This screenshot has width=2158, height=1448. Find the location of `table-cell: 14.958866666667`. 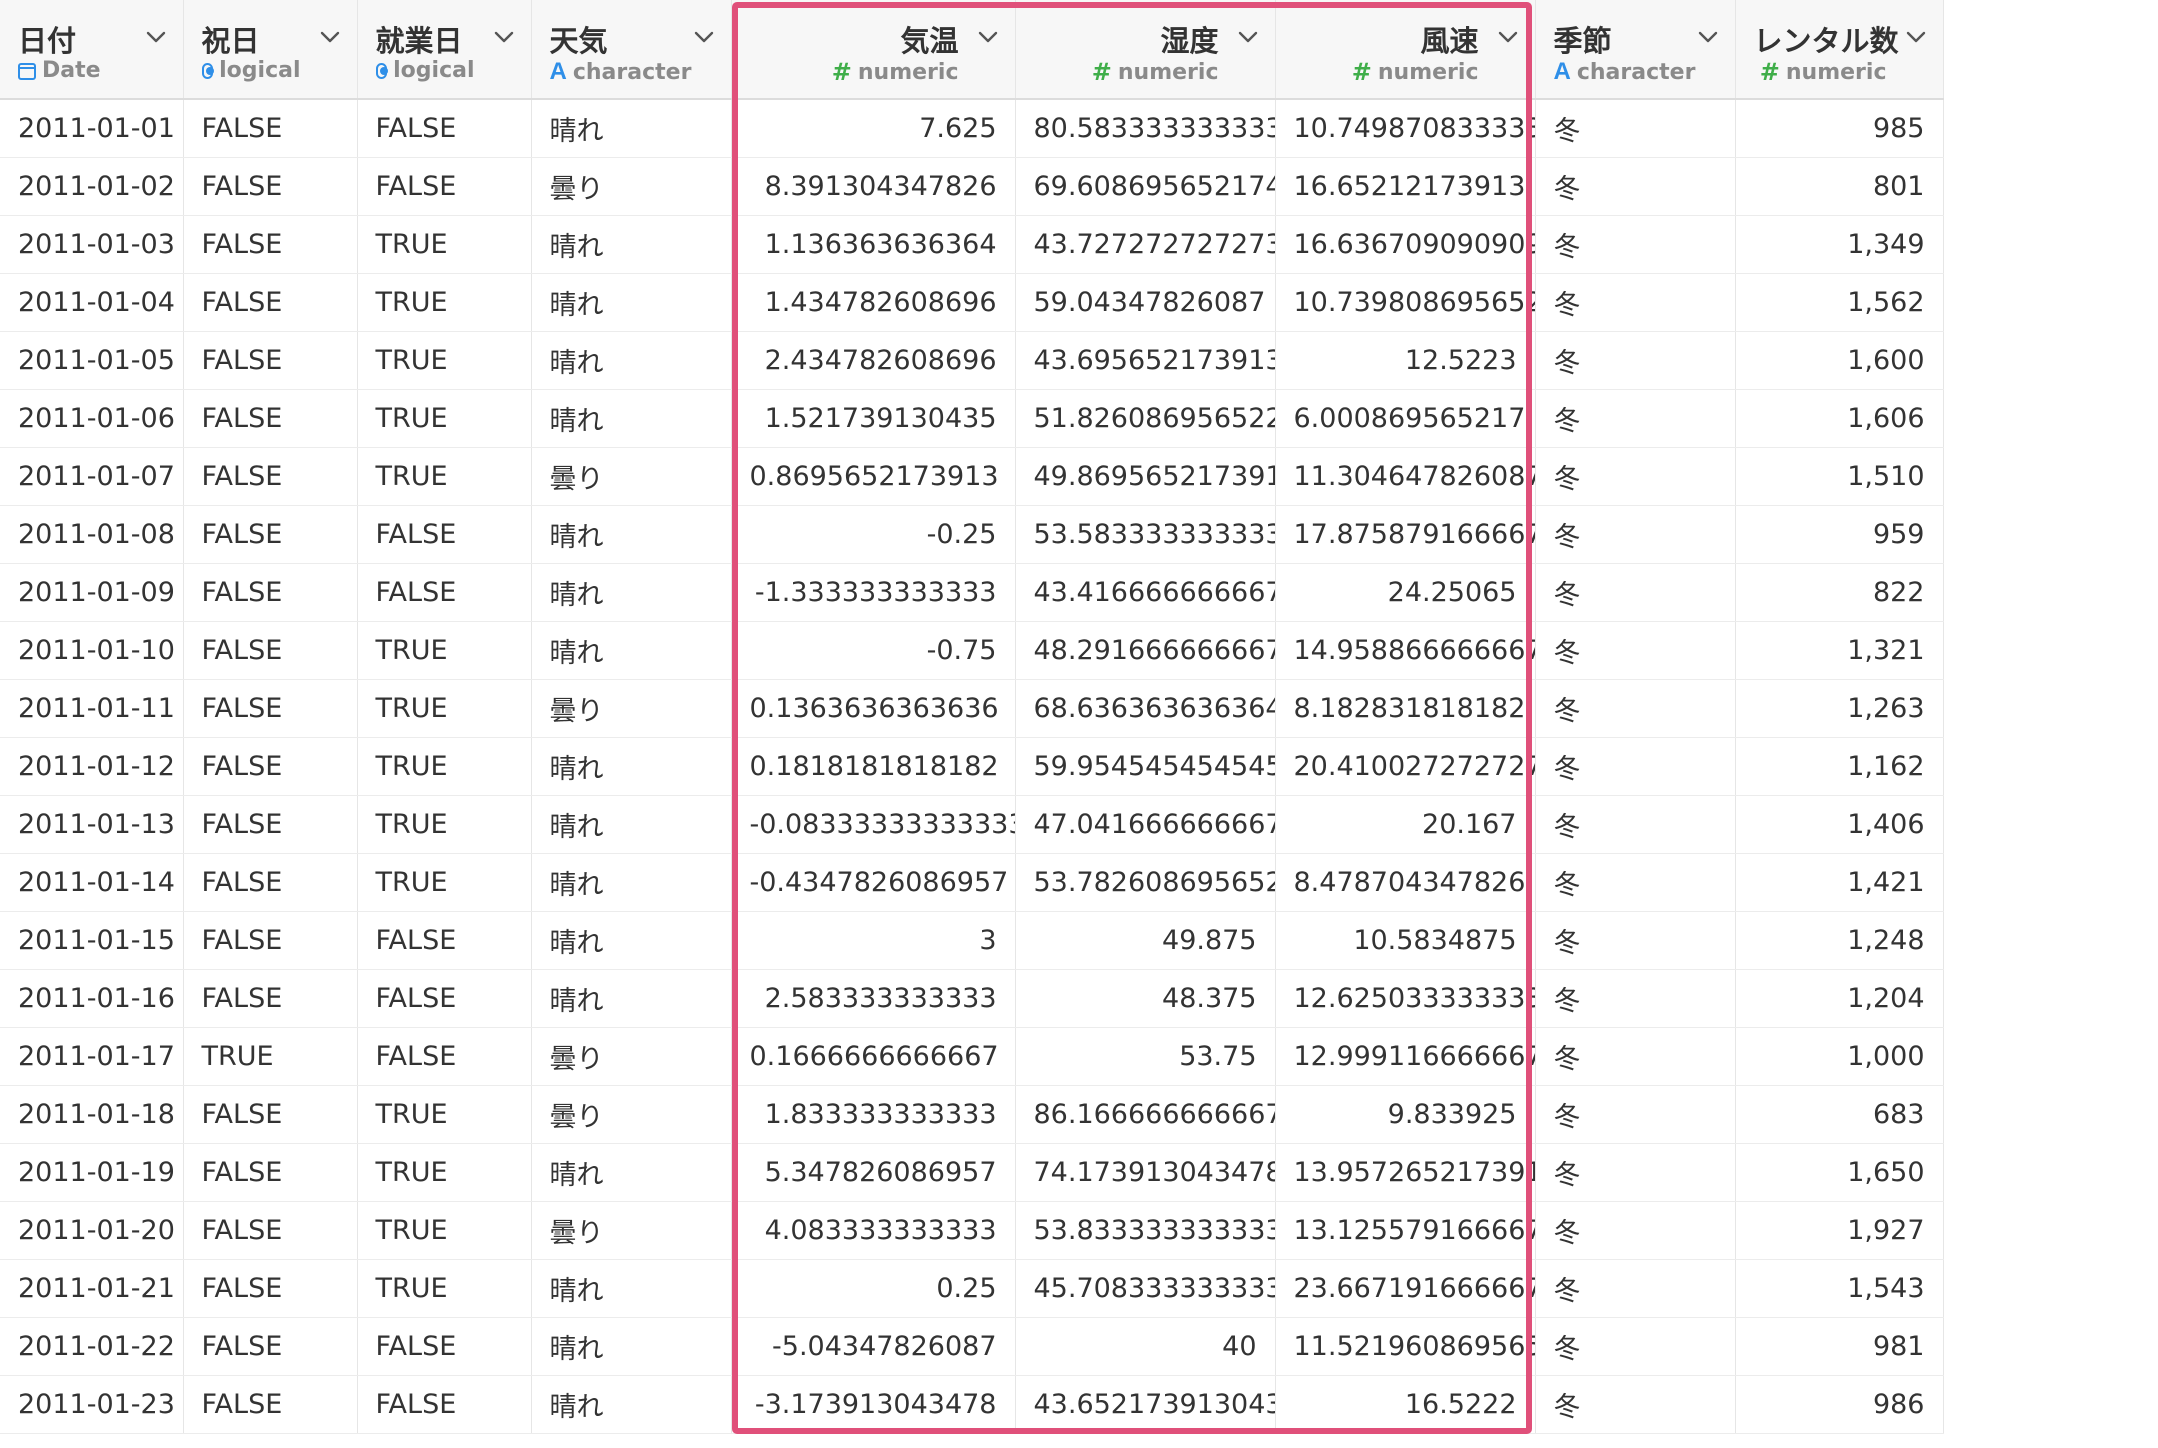

table-cell: 14.958866666667 is located at coordinates (1405, 650).